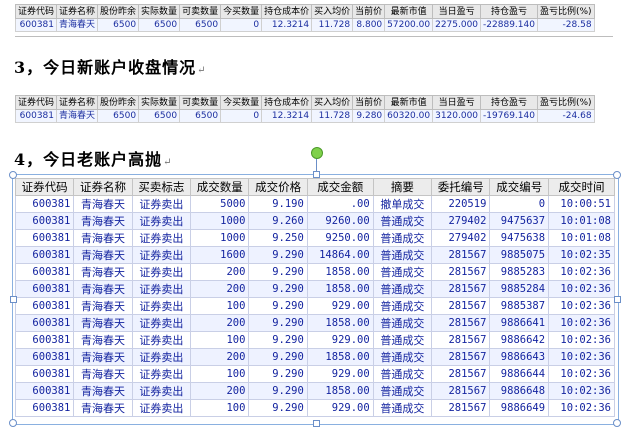 This screenshot has height=430, width=625. I want to click on trade-table-header: 证券代码 证券名称 买卖标志 成交数量 成交价格 成交金额 摘要 委托编号 成交编号 成交时间, so click(314, 187).